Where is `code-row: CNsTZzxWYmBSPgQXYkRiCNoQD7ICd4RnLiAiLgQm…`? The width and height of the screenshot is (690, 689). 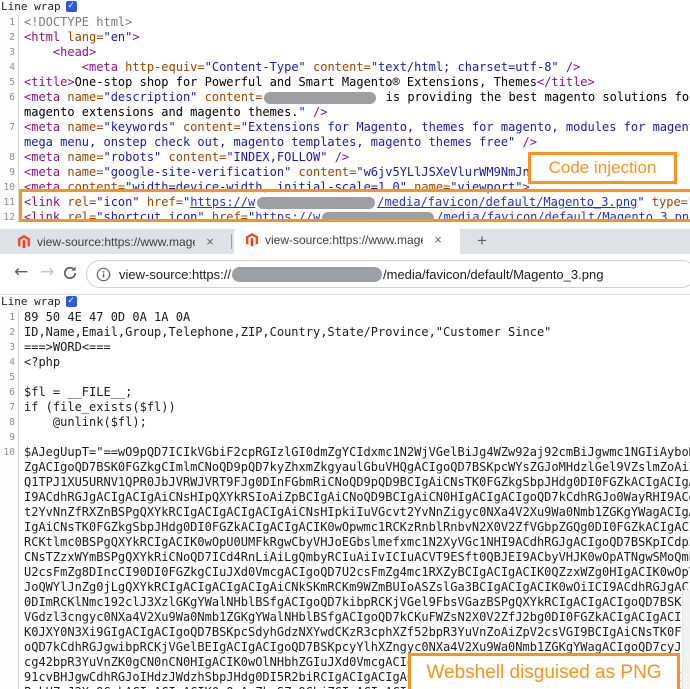 code-row: CNsTZzxWYmBSPgQXYkRiCNoQD7ICd4RnLiAiLgQm… is located at coordinates (345, 557).